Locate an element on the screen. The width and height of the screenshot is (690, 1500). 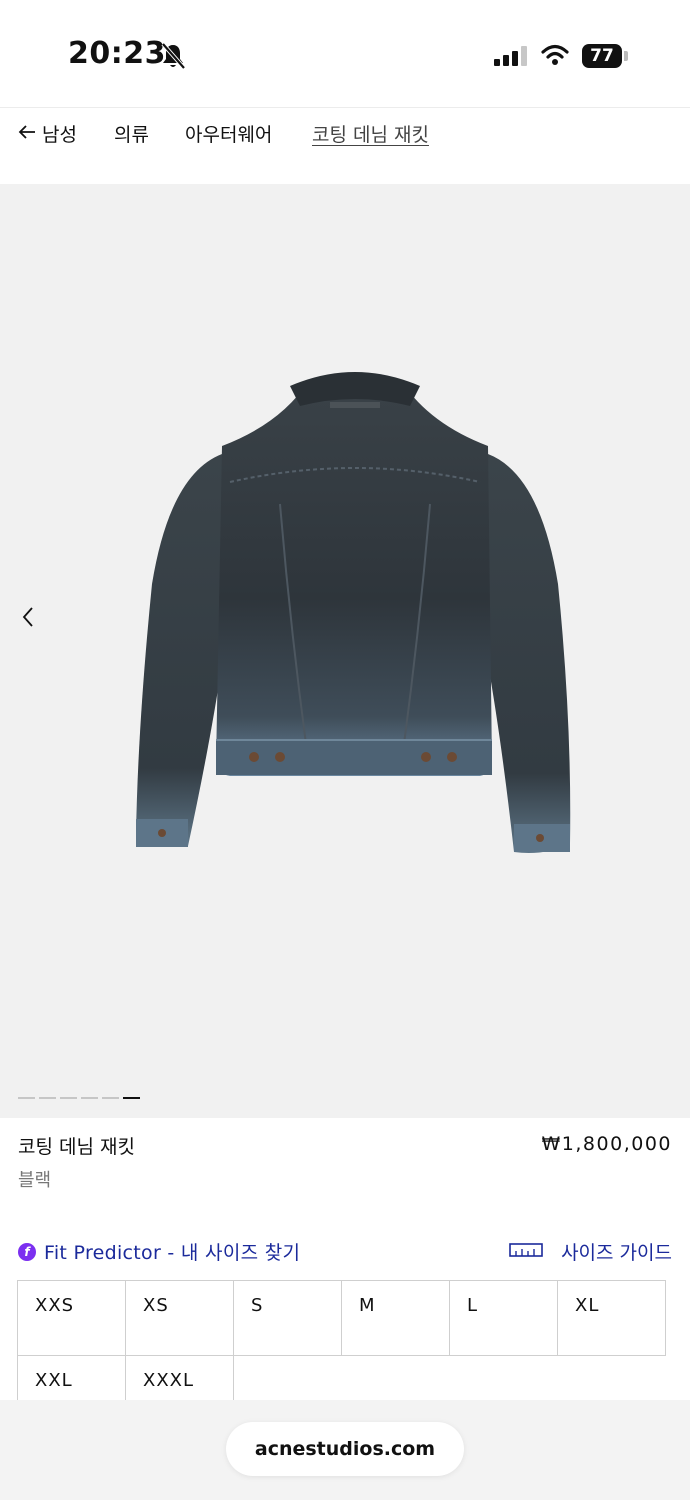
wifi-icon is located at coordinates (555, 57).